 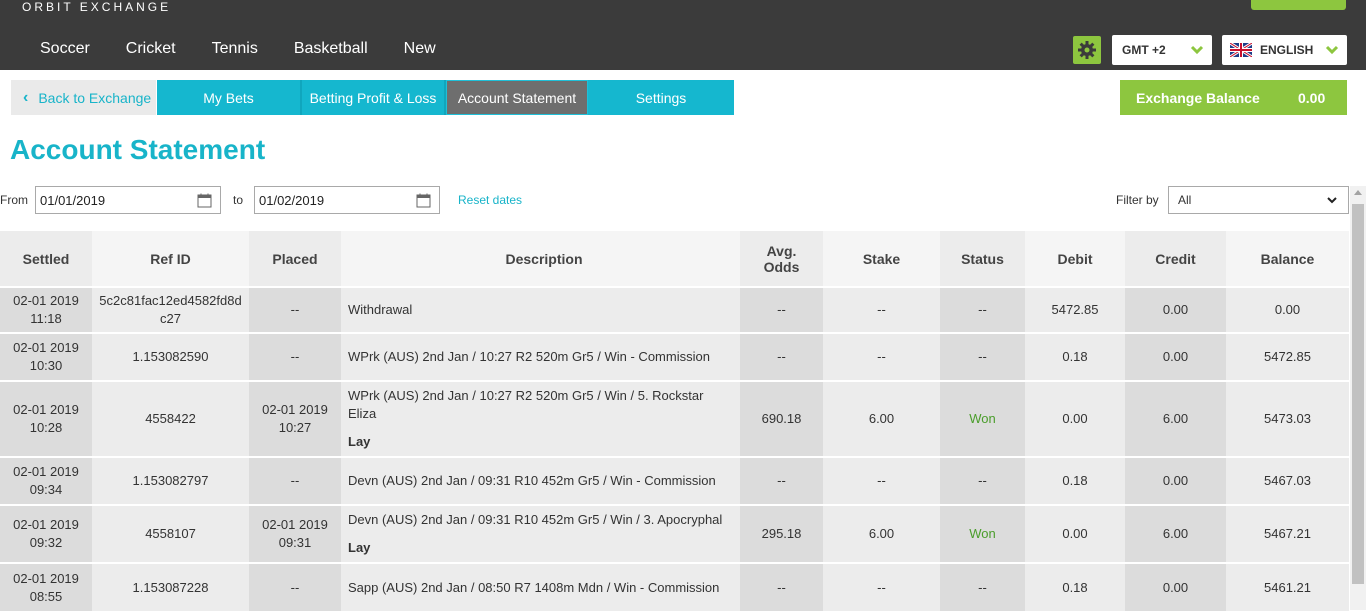 What do you see at coordinates (97, 7) in the screenshot?
I see `brand-logo: ORBIT EXCHANGE` at bounding box center [97, 7].